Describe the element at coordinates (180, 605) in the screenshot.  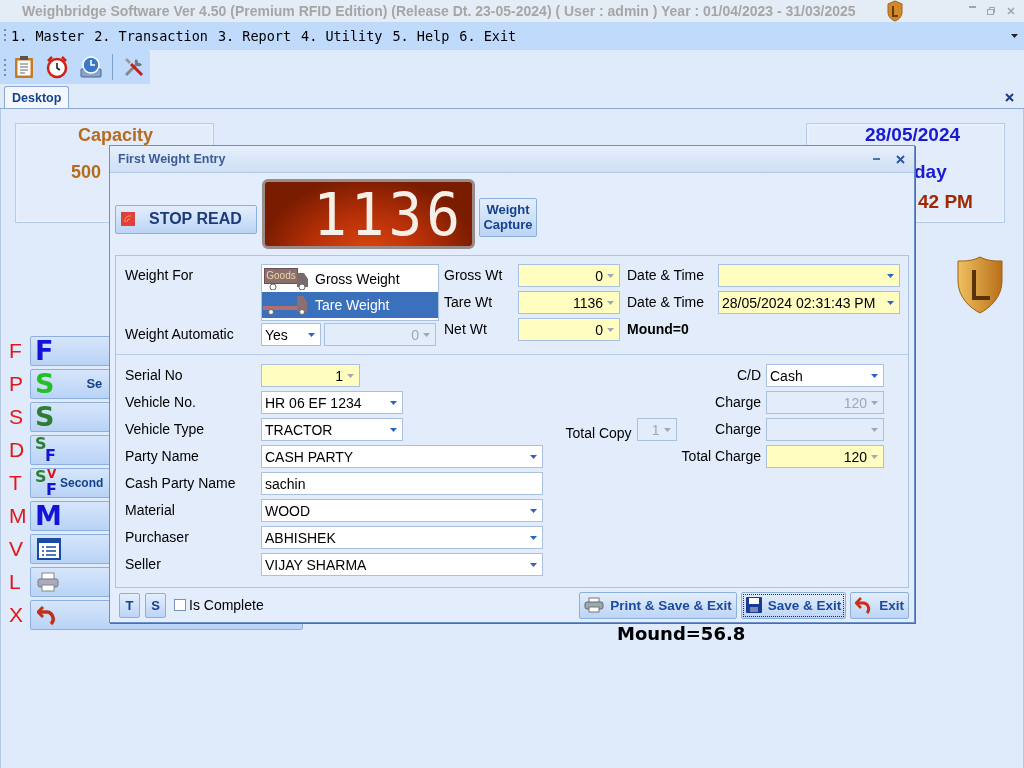
I see `checkbox` at that location.